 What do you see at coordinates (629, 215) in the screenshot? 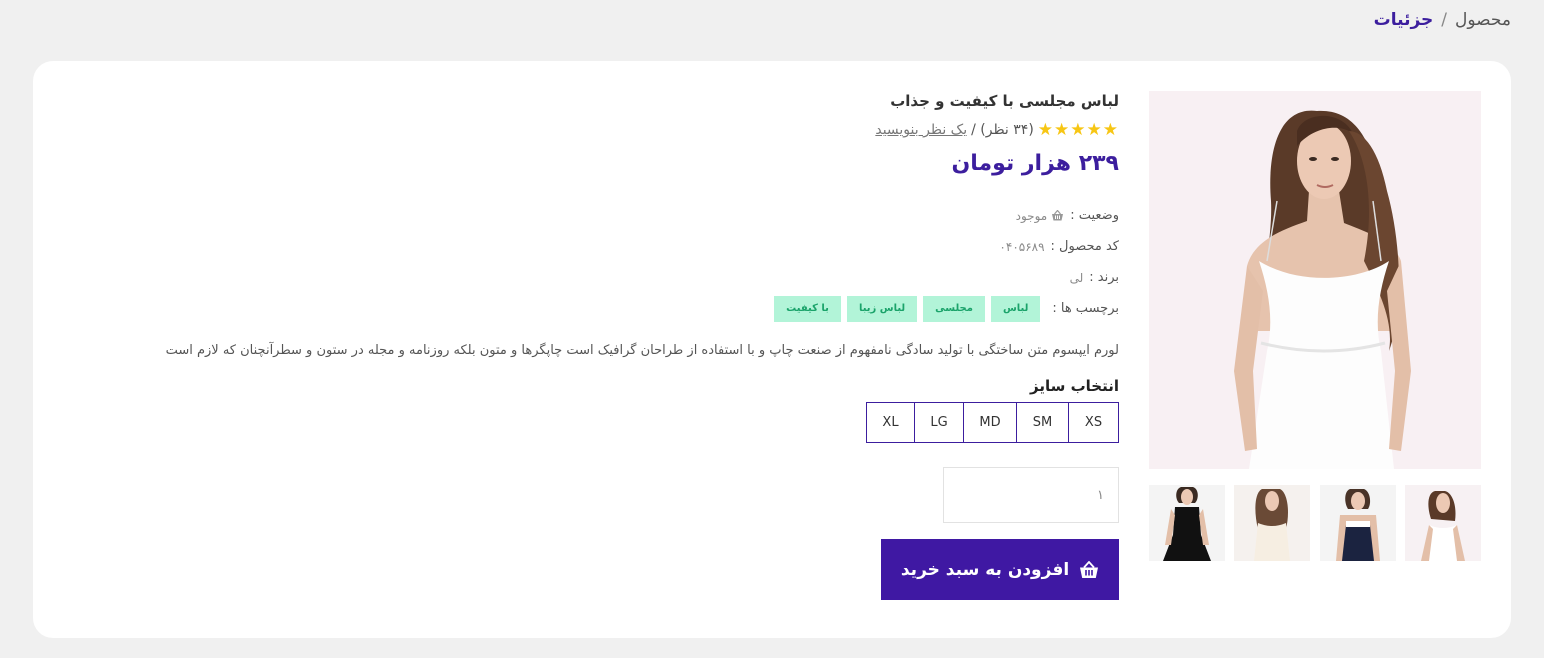
I see `status-row: وضعیت : موجود` at bounding box center [629, 215].